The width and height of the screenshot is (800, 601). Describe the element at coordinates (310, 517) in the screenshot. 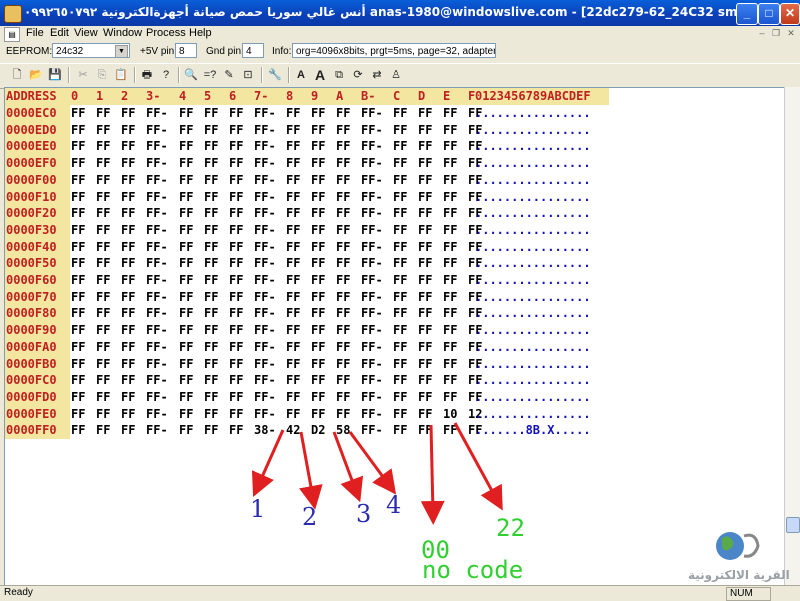

I see `annotation-2: 2` at that location.